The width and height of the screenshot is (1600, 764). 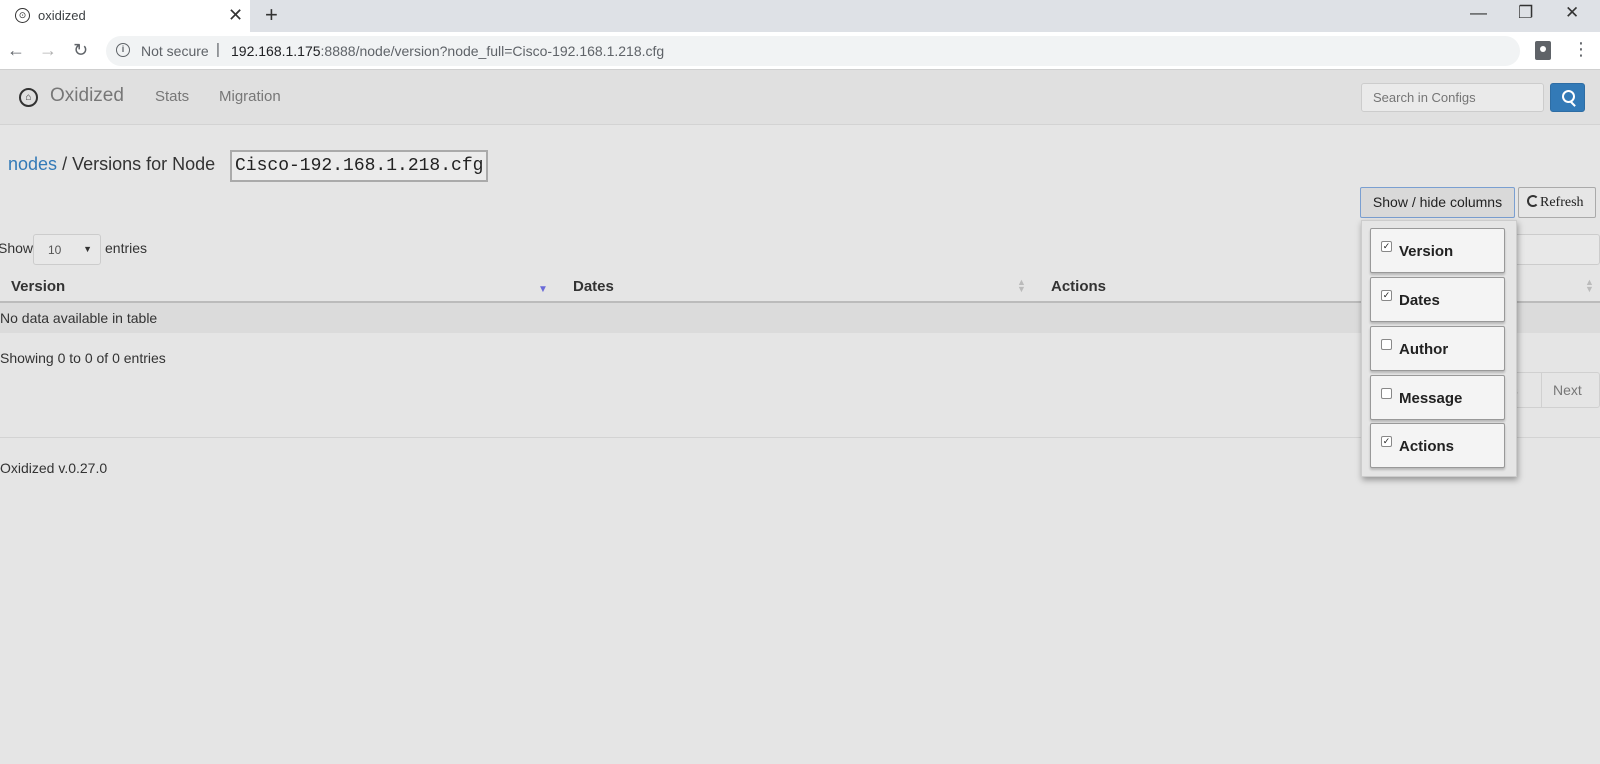 What do you see at coordinates (800, 318) in the screenshot?
I see `table-row-empty: No data available in table` at bounding box center [800, 318].